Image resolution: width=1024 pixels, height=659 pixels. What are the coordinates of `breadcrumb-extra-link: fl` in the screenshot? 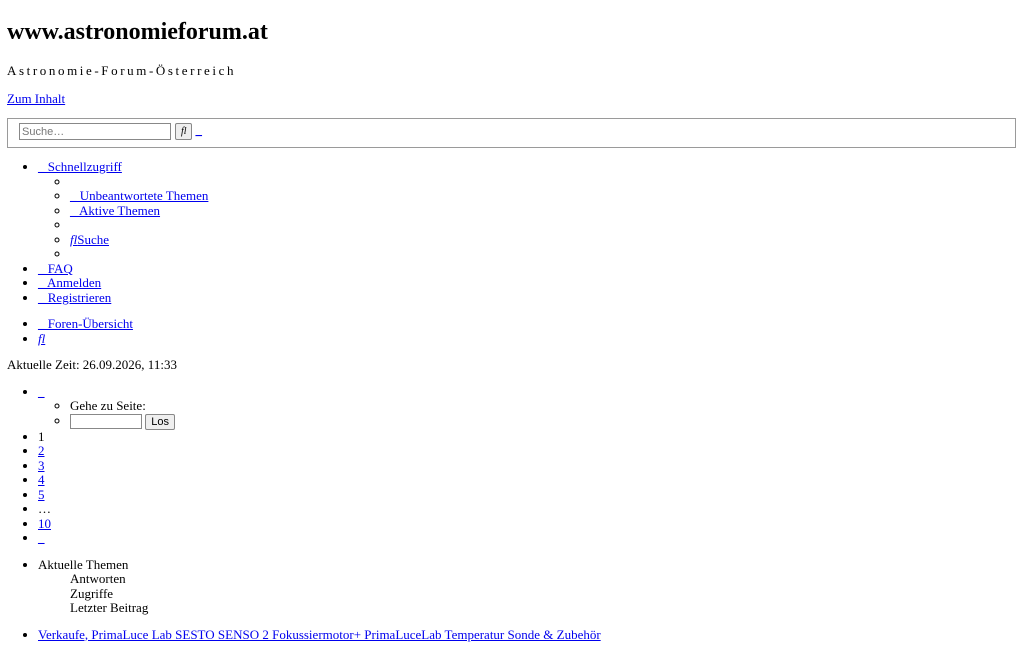 It's located at (41, 338).